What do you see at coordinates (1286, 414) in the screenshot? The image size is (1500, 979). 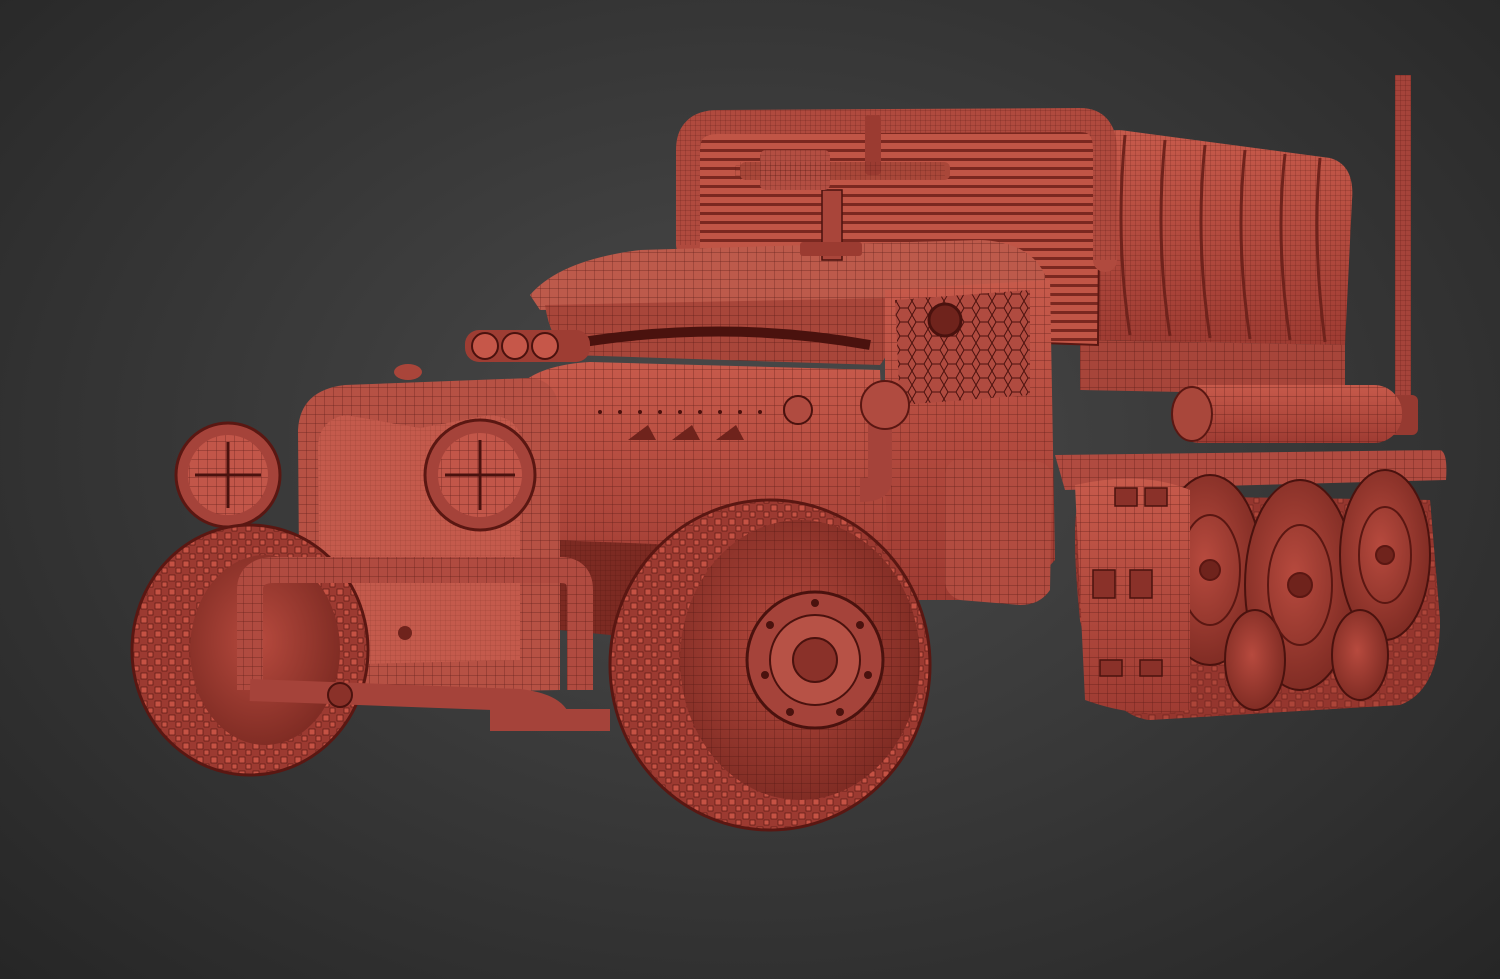 I see `side-tank` at bounding box center [1286, 414].